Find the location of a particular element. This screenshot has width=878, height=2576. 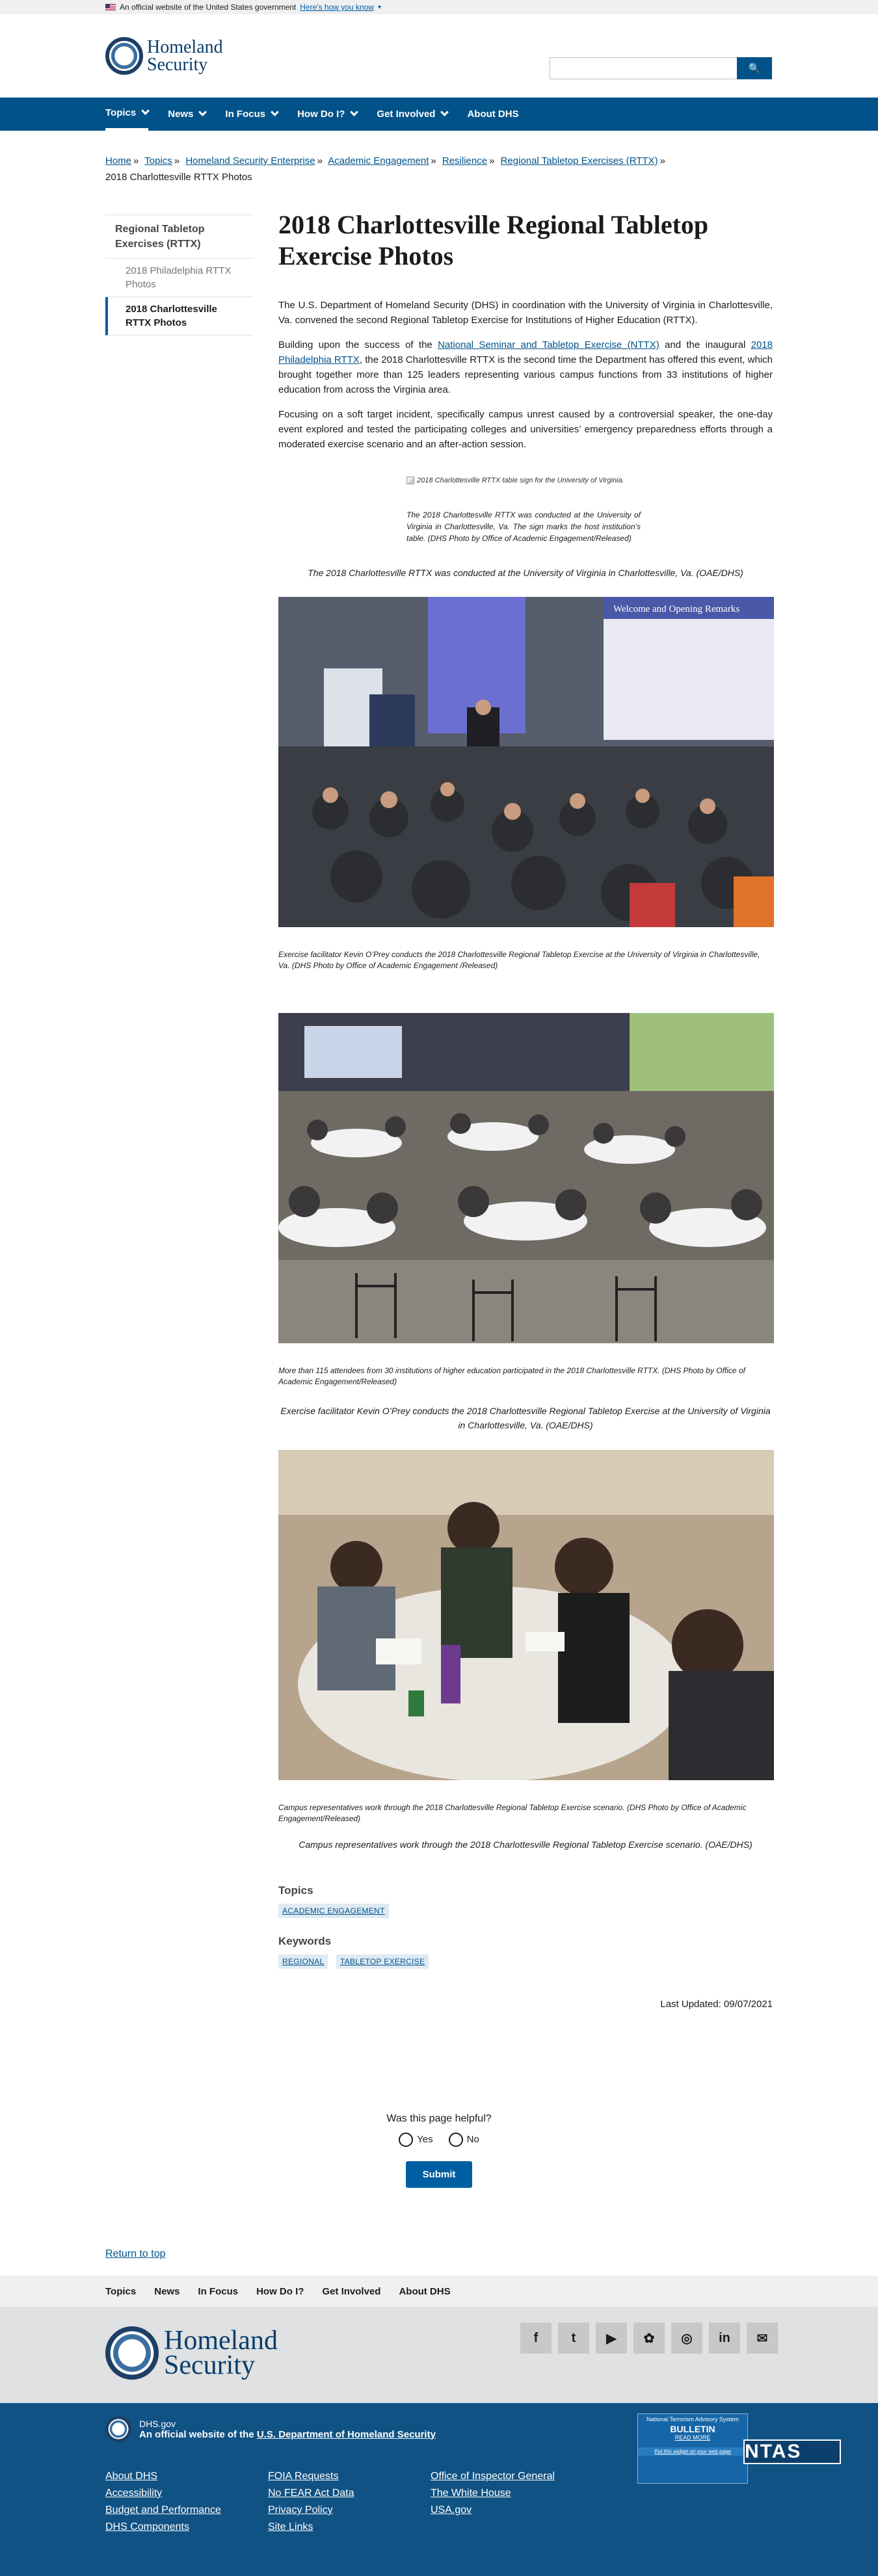

footer-nav-topics: Topics is located at coordinates (120, 2291).